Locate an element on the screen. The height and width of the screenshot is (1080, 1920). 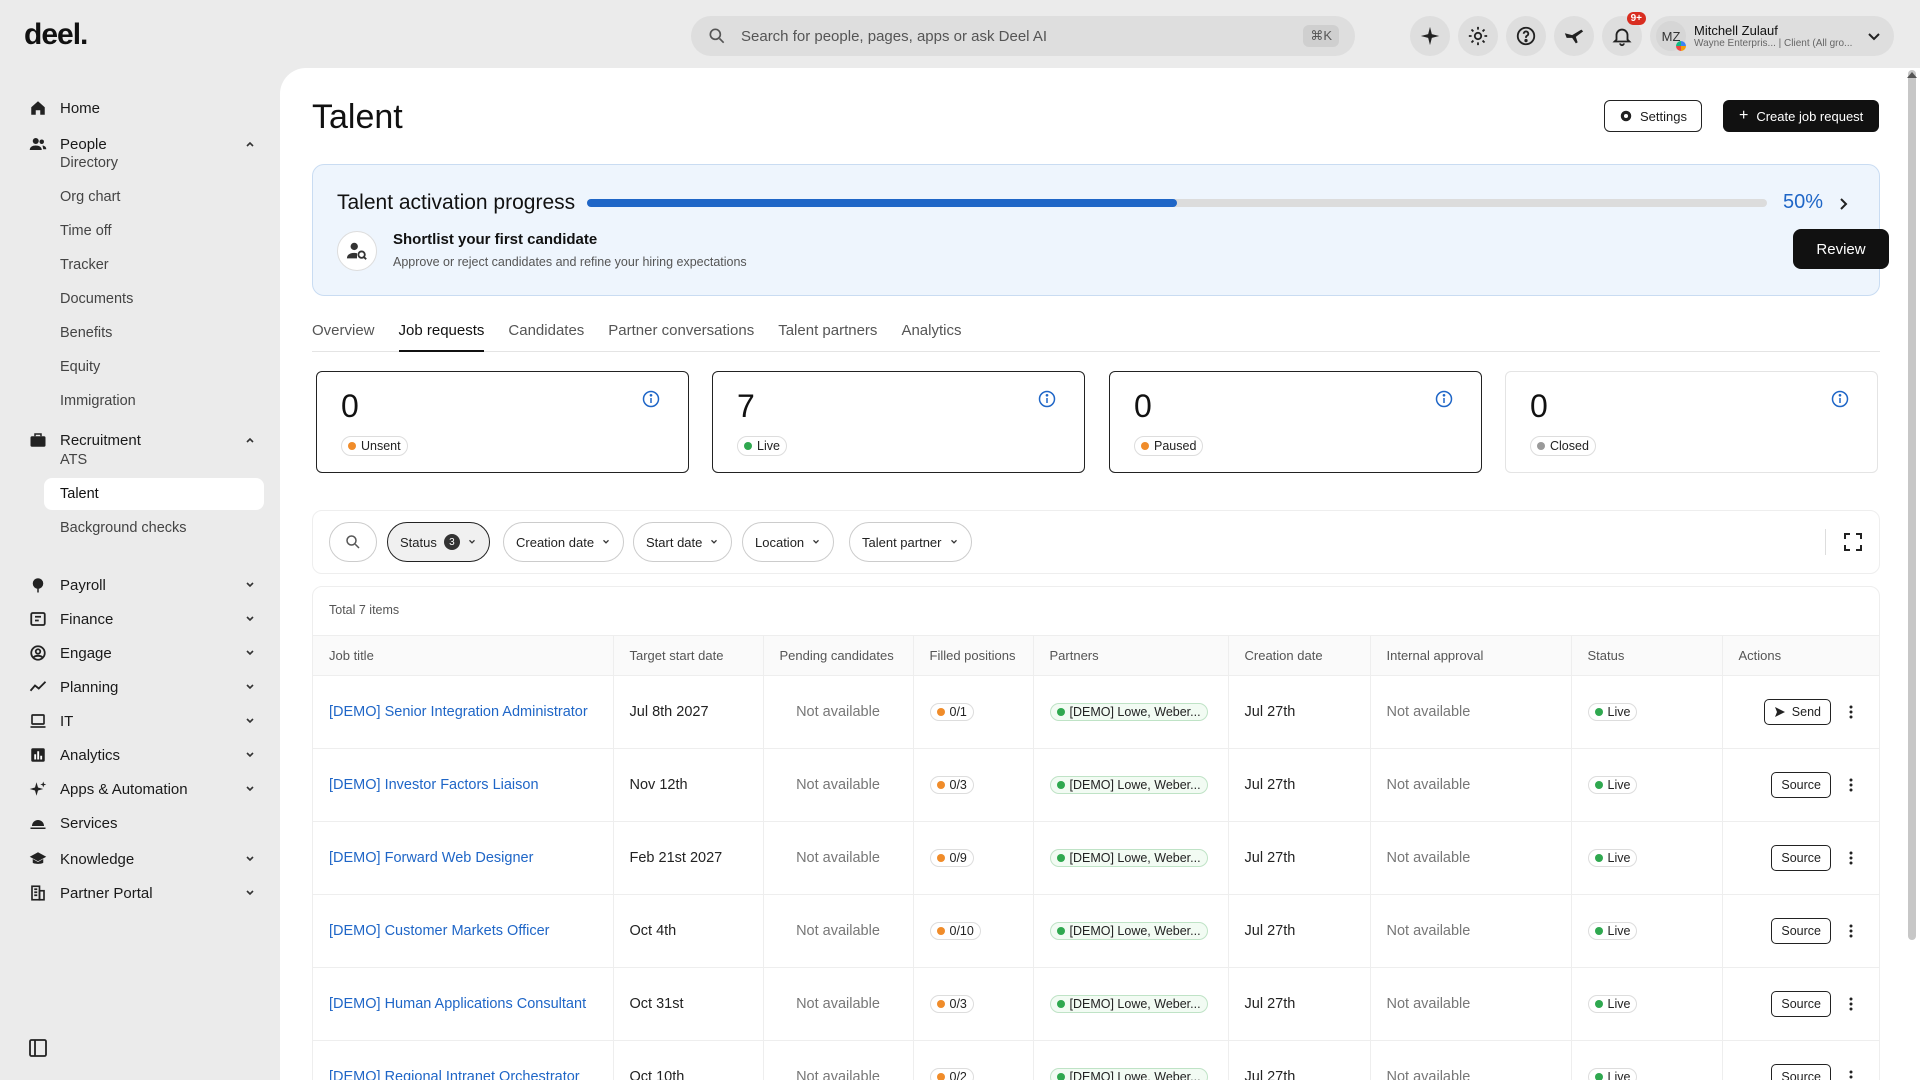
sidebar-item-immigration: Immigration is located at coordinates (154, 401).